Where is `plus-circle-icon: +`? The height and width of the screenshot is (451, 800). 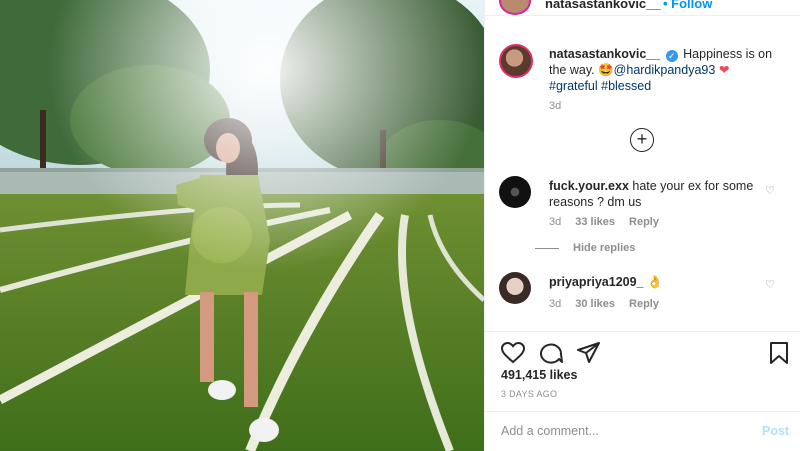 plus-circle-icon: + is located at coordinates (642, 139).